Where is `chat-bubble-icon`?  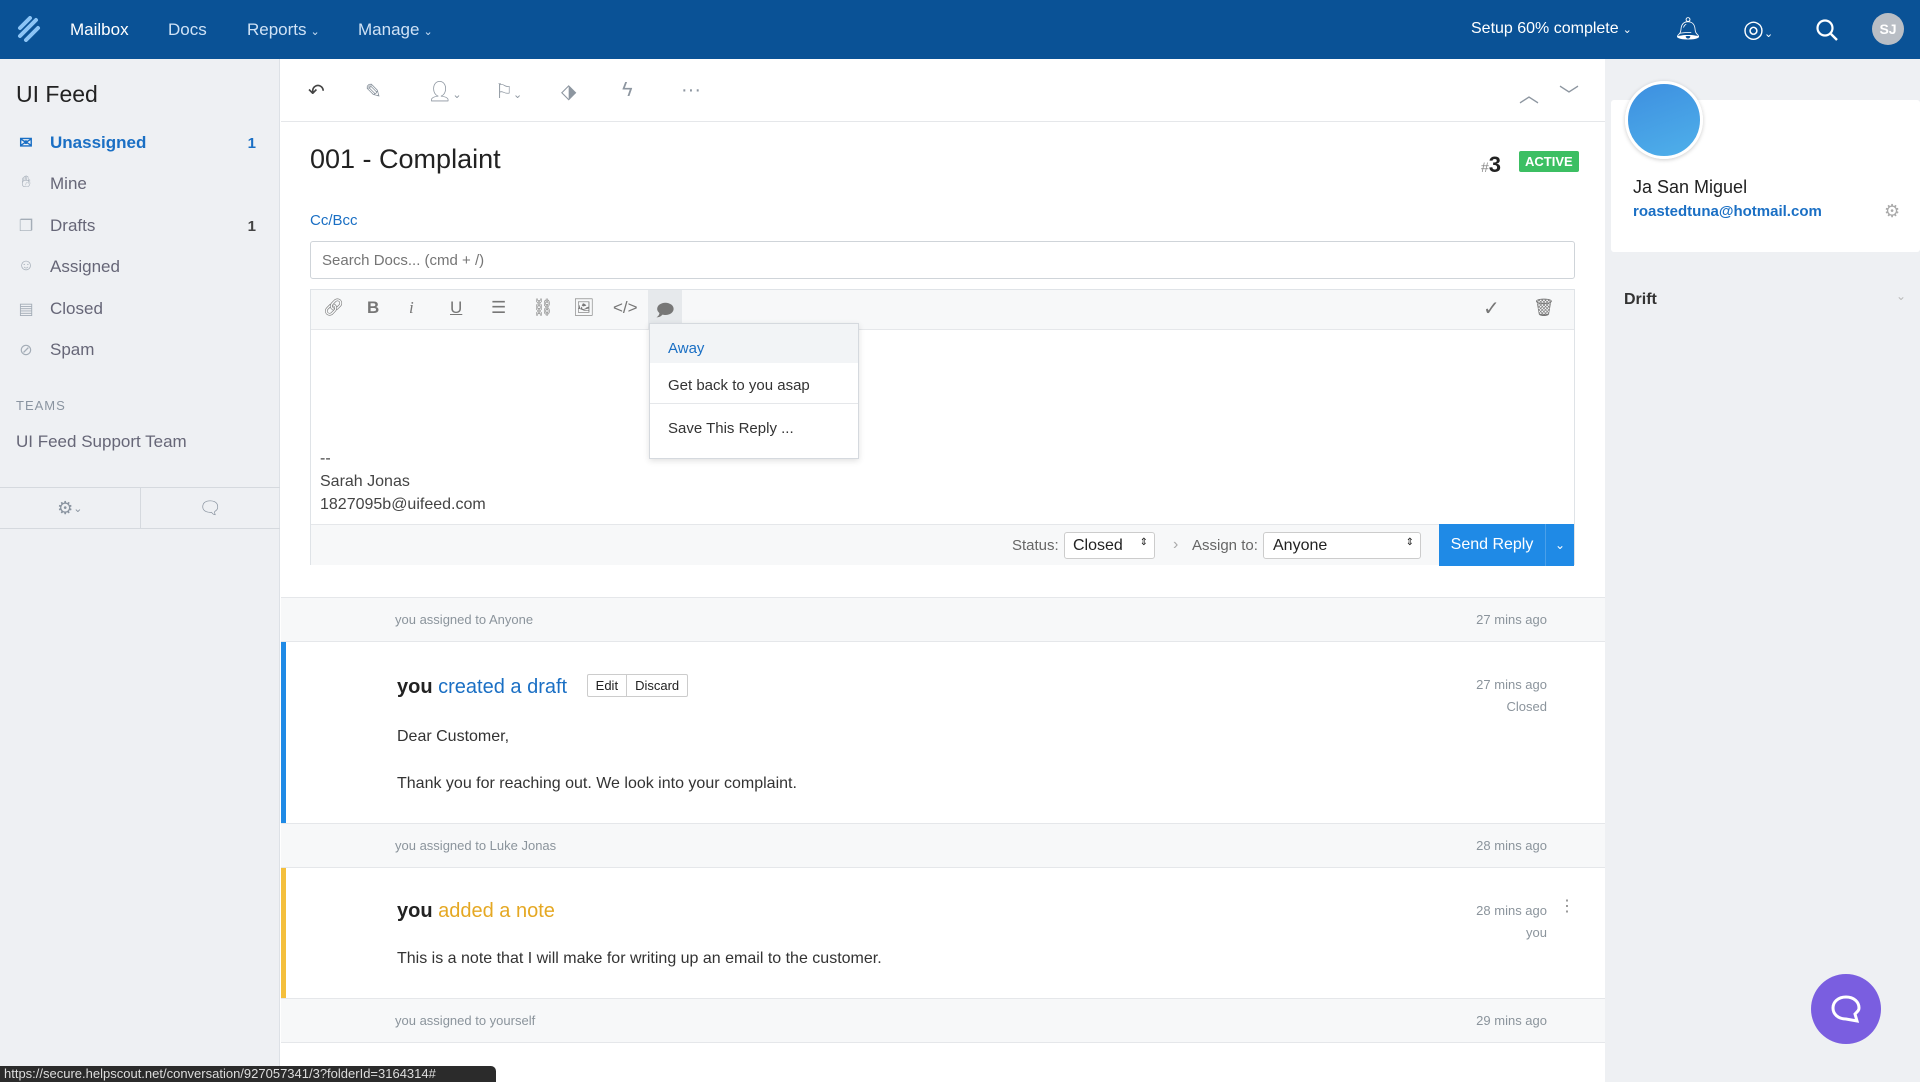 chat-bubble-icon is located at coordinates (1846, 1009).